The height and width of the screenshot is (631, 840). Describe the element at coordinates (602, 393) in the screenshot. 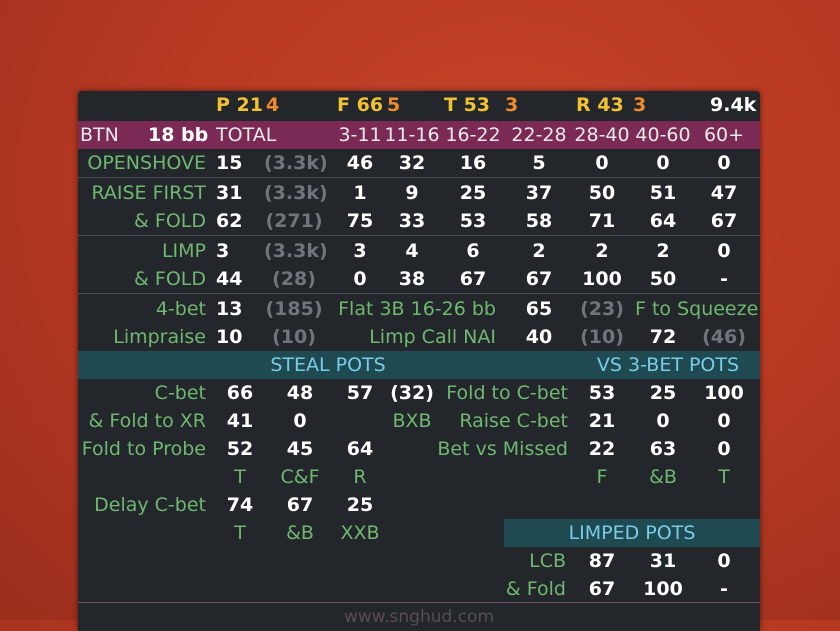

I see `stat-cell: 53` at that location.